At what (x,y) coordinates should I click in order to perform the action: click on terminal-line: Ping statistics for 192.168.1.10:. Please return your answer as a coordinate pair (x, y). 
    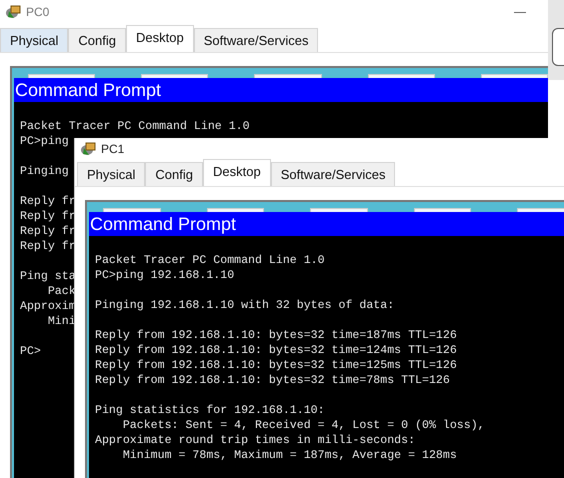
    Looking at the image, I should click on (210, 410).